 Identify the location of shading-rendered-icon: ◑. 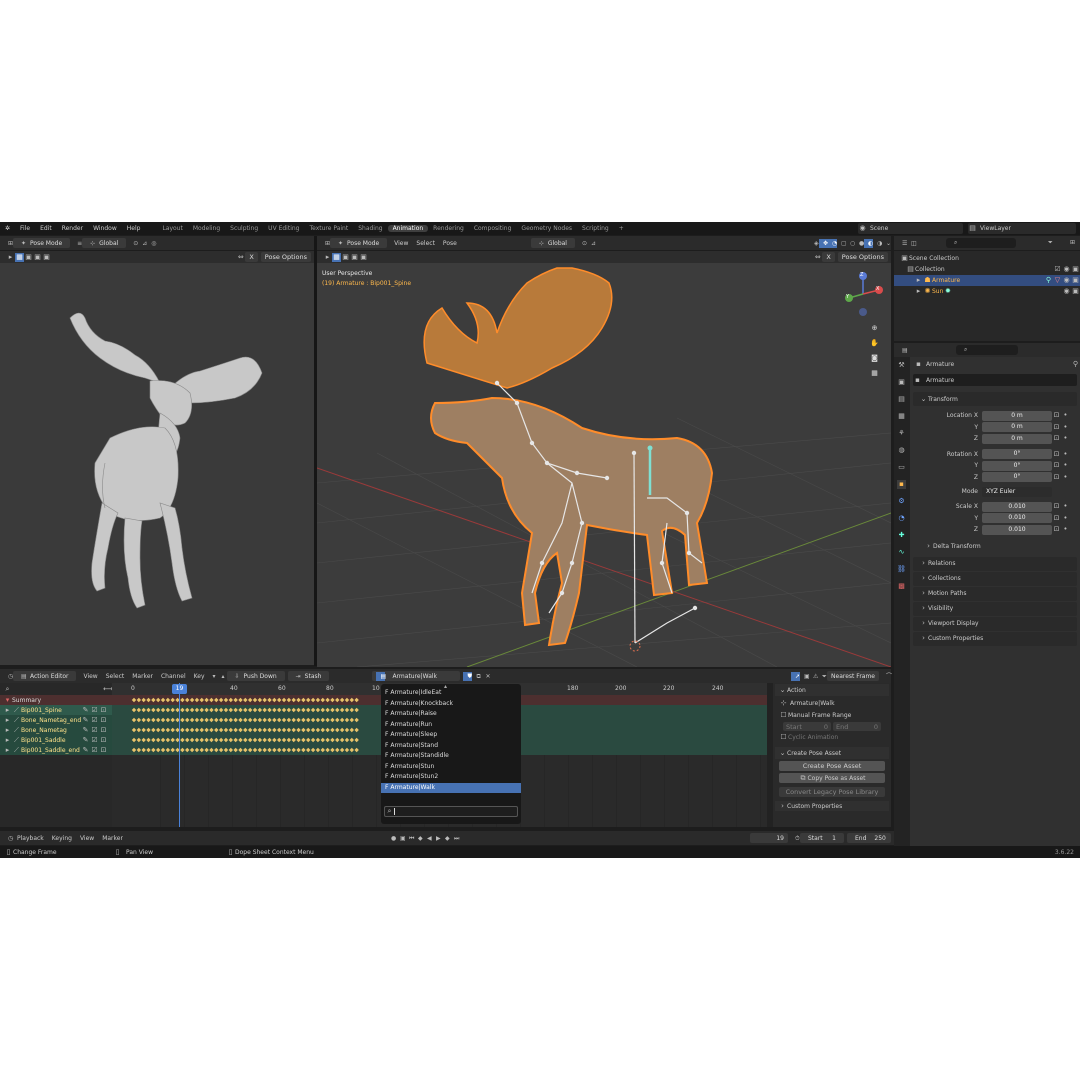
(877, 243).